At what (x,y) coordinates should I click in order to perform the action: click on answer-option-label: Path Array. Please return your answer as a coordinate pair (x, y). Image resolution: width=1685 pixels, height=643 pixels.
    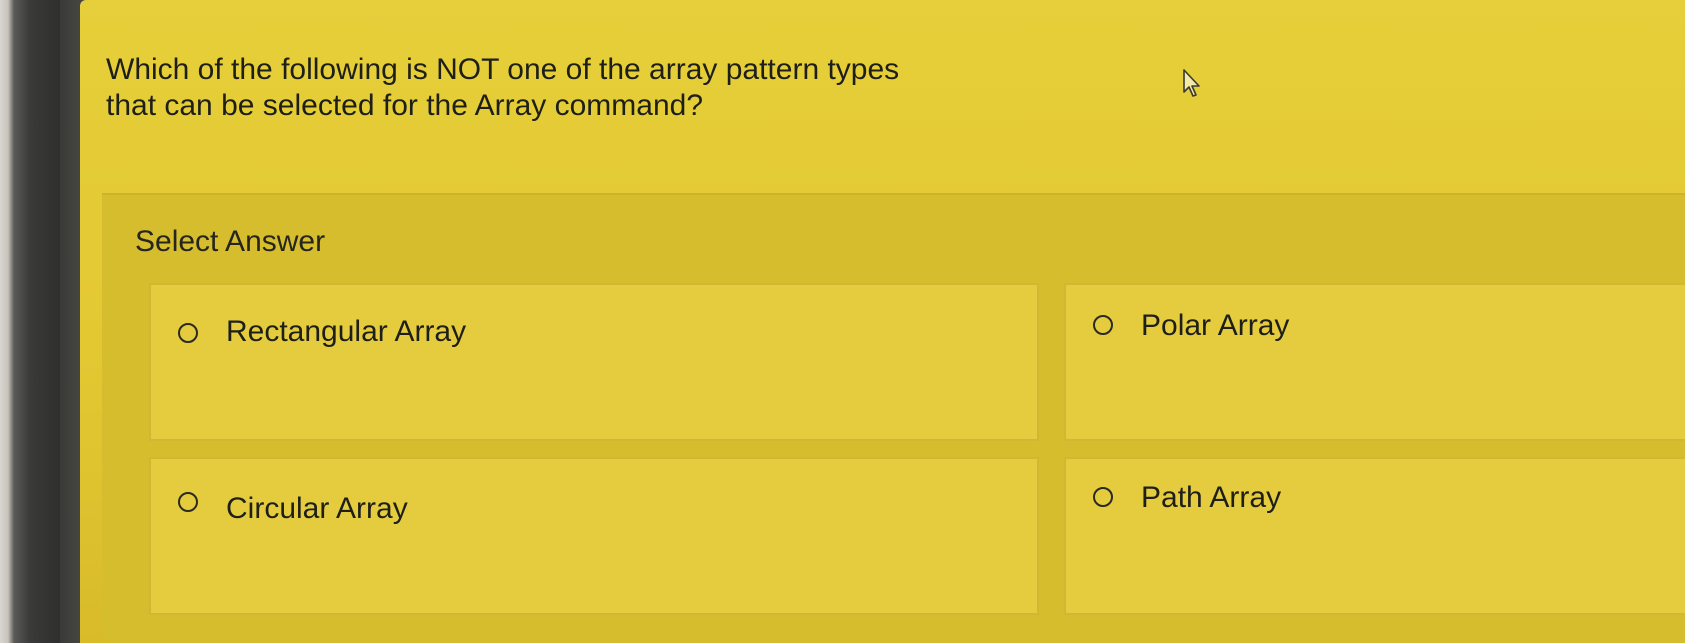
    Looking at the image, I should click on (1211, 497).